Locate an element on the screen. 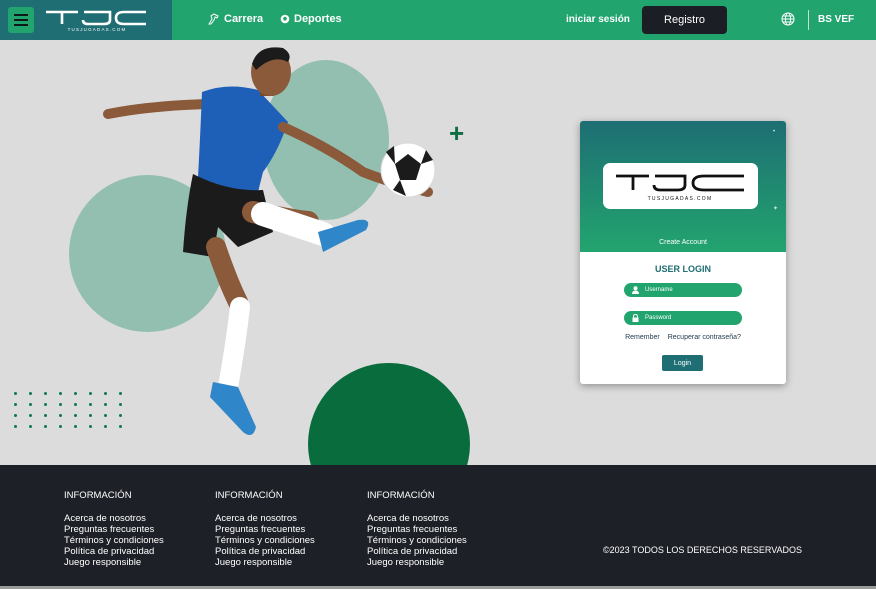 Image resolution: width=876 pixels, height=589 pixels. soccer-ball-icon is located at coordinates (285, 19).